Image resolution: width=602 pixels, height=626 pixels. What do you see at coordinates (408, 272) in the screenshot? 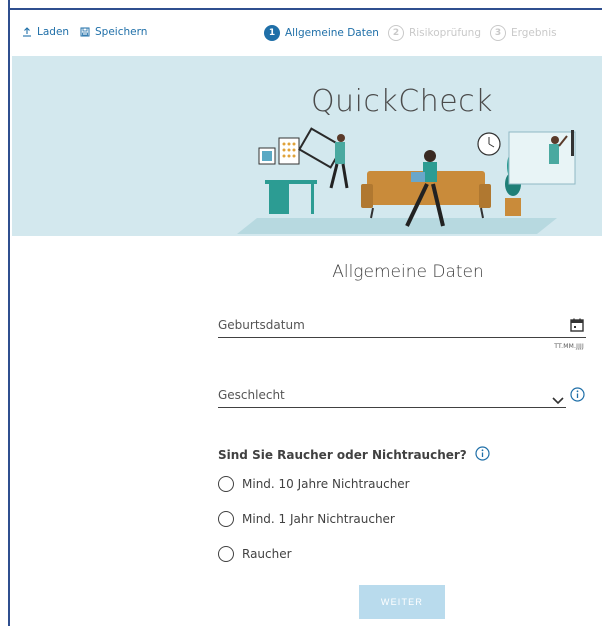
I see `section-title: Allgemeine Daten` at bounding box center [408, 272].